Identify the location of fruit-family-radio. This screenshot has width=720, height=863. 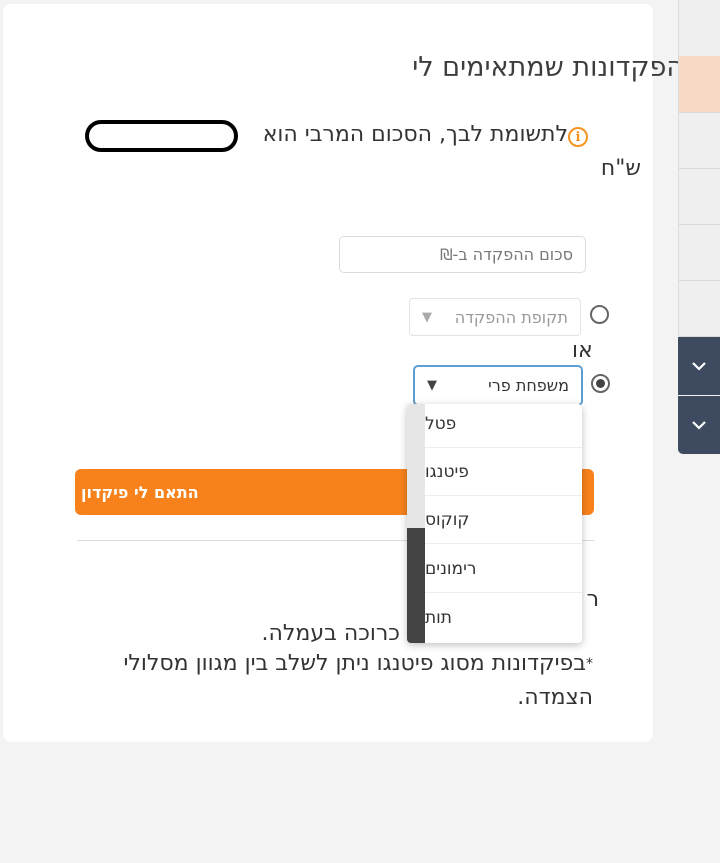
(600, 383).